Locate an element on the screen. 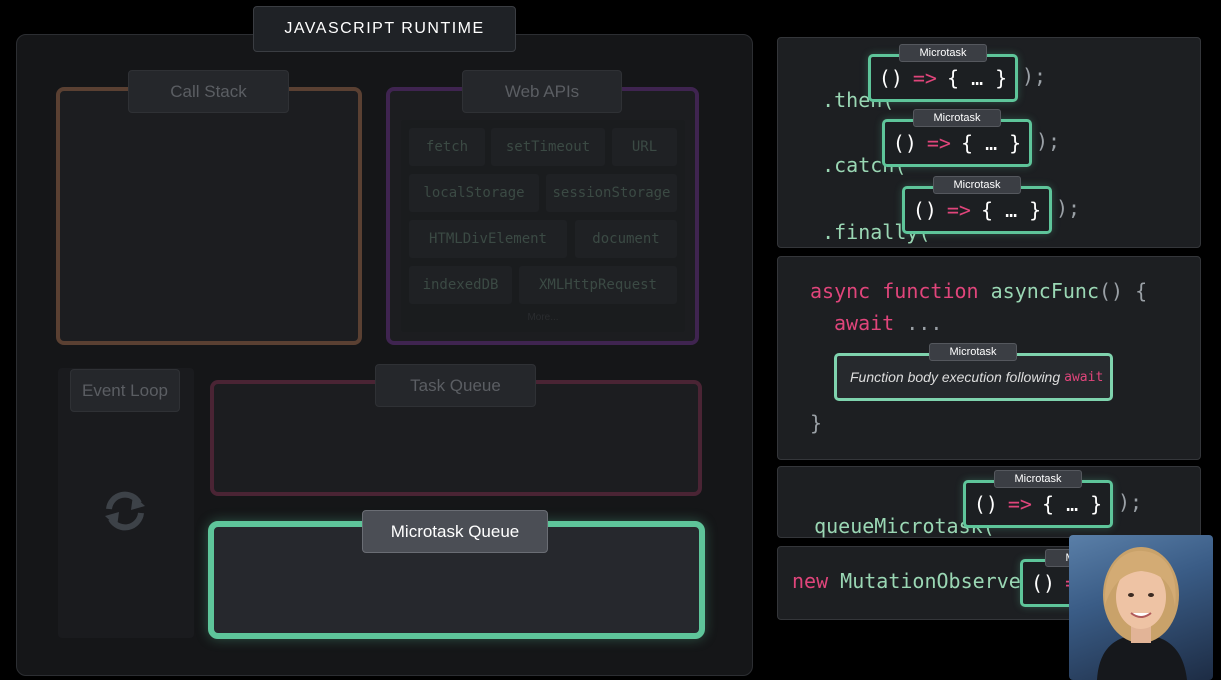 Image resolution: width=1221 pixels, height=680 pixels. event-loop-title: Event Loop is located at coordinates (125, 390).